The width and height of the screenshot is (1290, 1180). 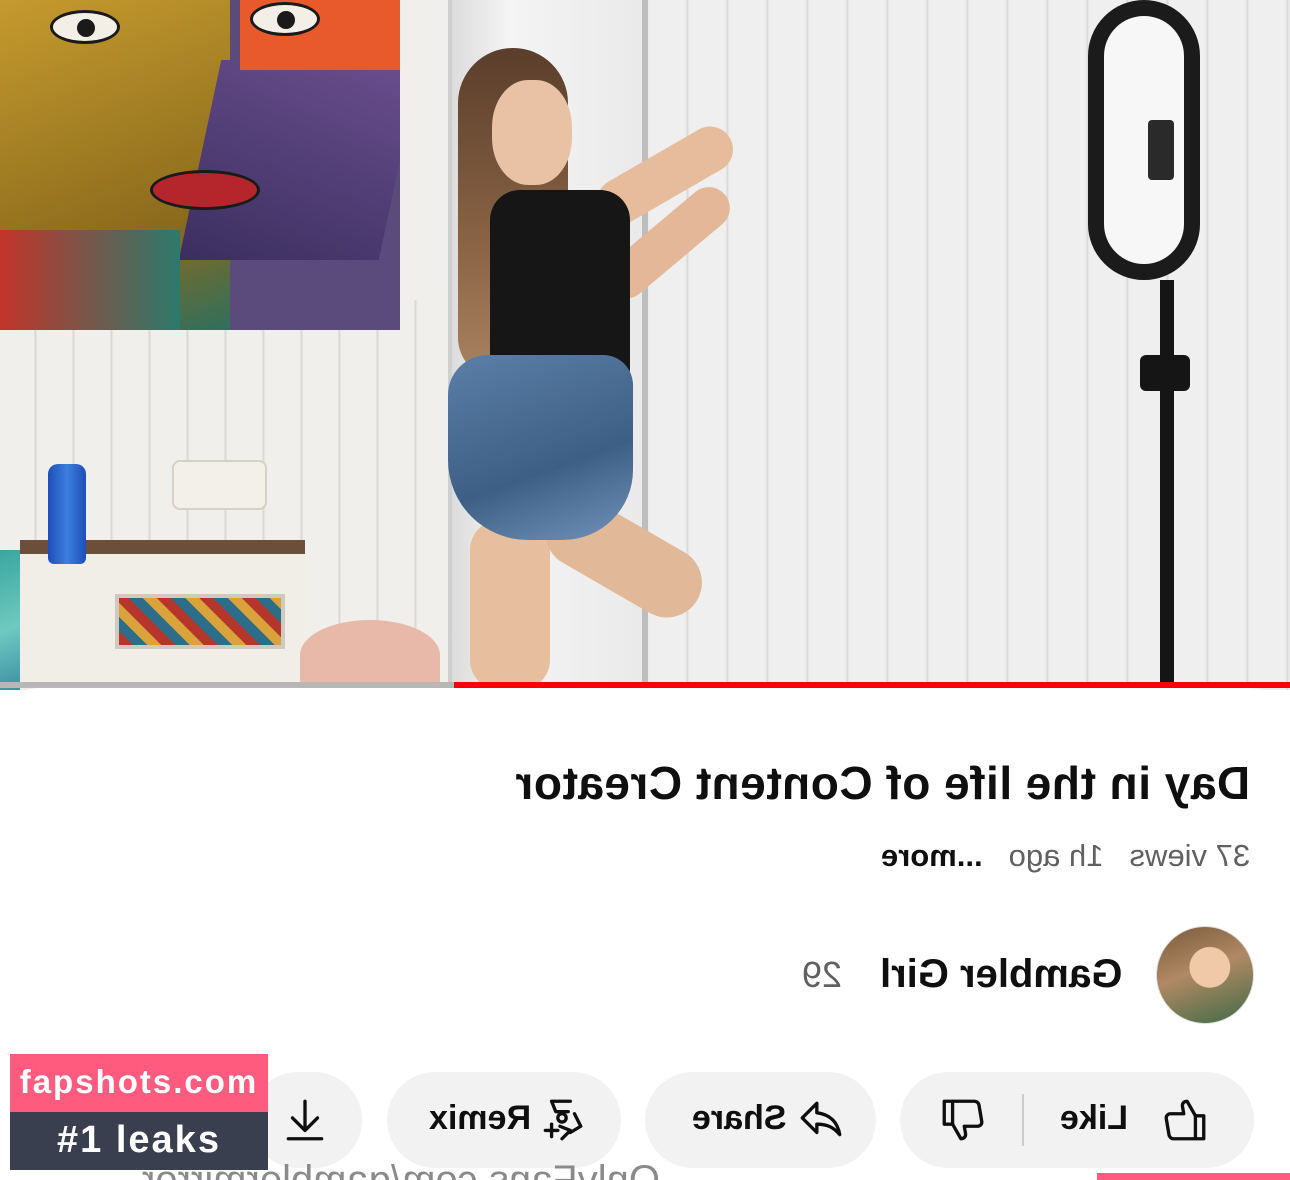 I want to click on video-meta-row: 37 views 1h ago ...more, so click(x=1030, y=858).